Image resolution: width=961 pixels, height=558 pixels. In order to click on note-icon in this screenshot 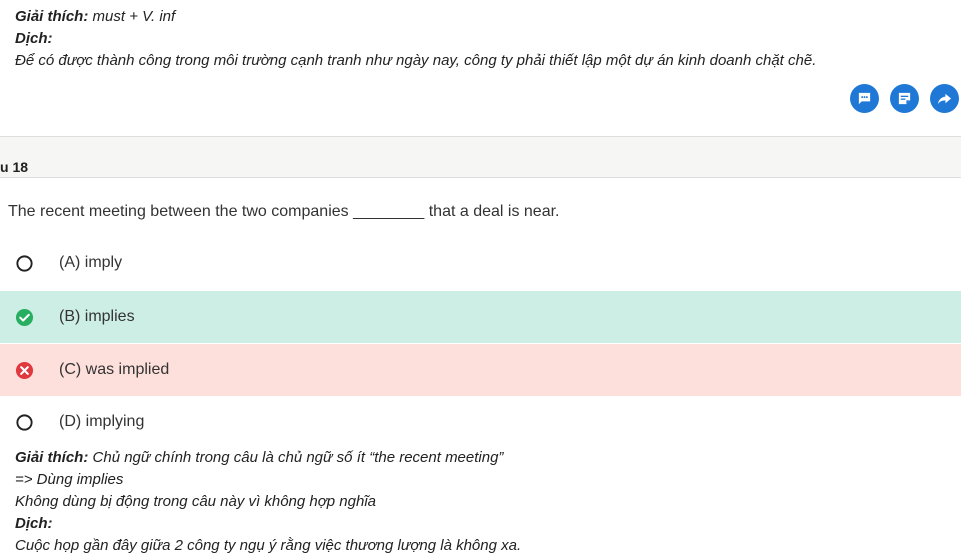, I will do `click(904, 98)`.